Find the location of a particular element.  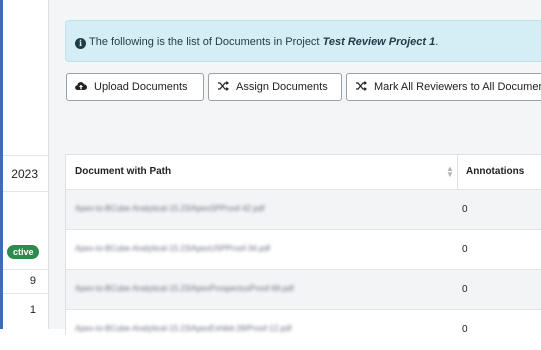

column-header-annotations: Annotations is located at coordinates (495, 172).